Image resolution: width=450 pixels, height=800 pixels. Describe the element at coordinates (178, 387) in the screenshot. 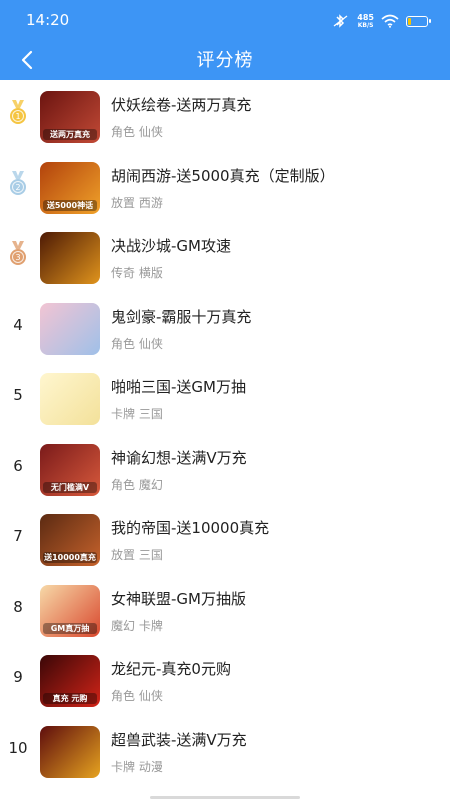

I see `game-name: 啪啪三国-送GM万抽` at that location.